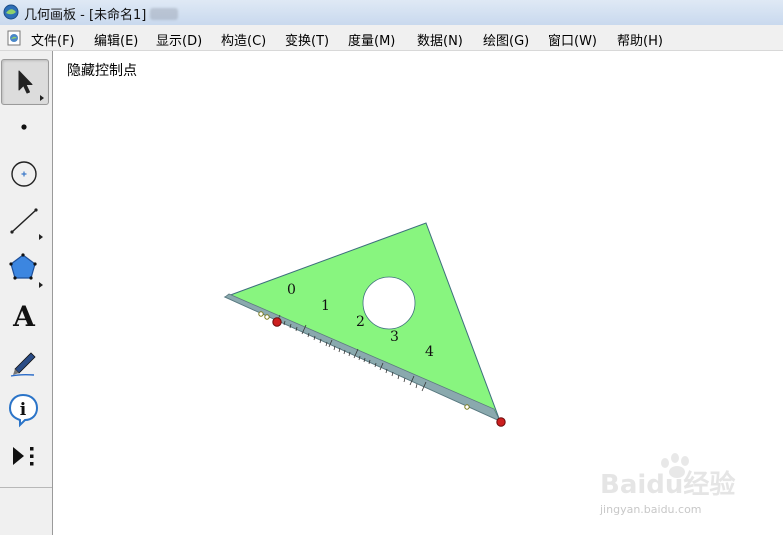 The height and width of the screenshot is (535, 783). I want to click on watermark-url: jingyan.baidu.com, so click(651, 509).